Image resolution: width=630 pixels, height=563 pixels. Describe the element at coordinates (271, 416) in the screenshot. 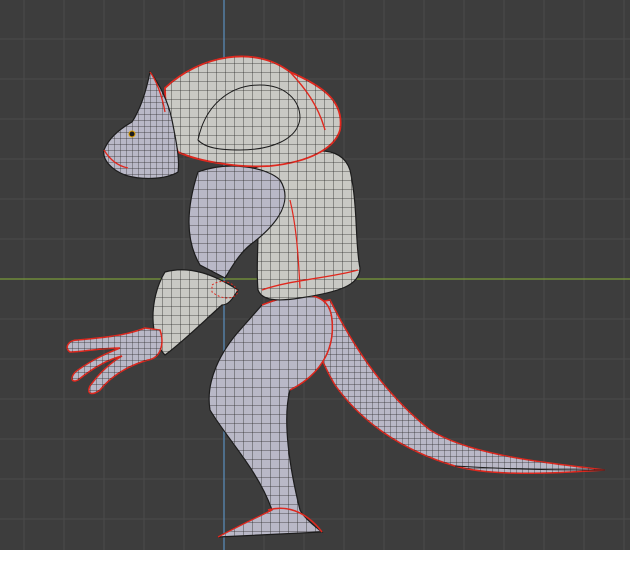

I see `leg-mesh` at that location.